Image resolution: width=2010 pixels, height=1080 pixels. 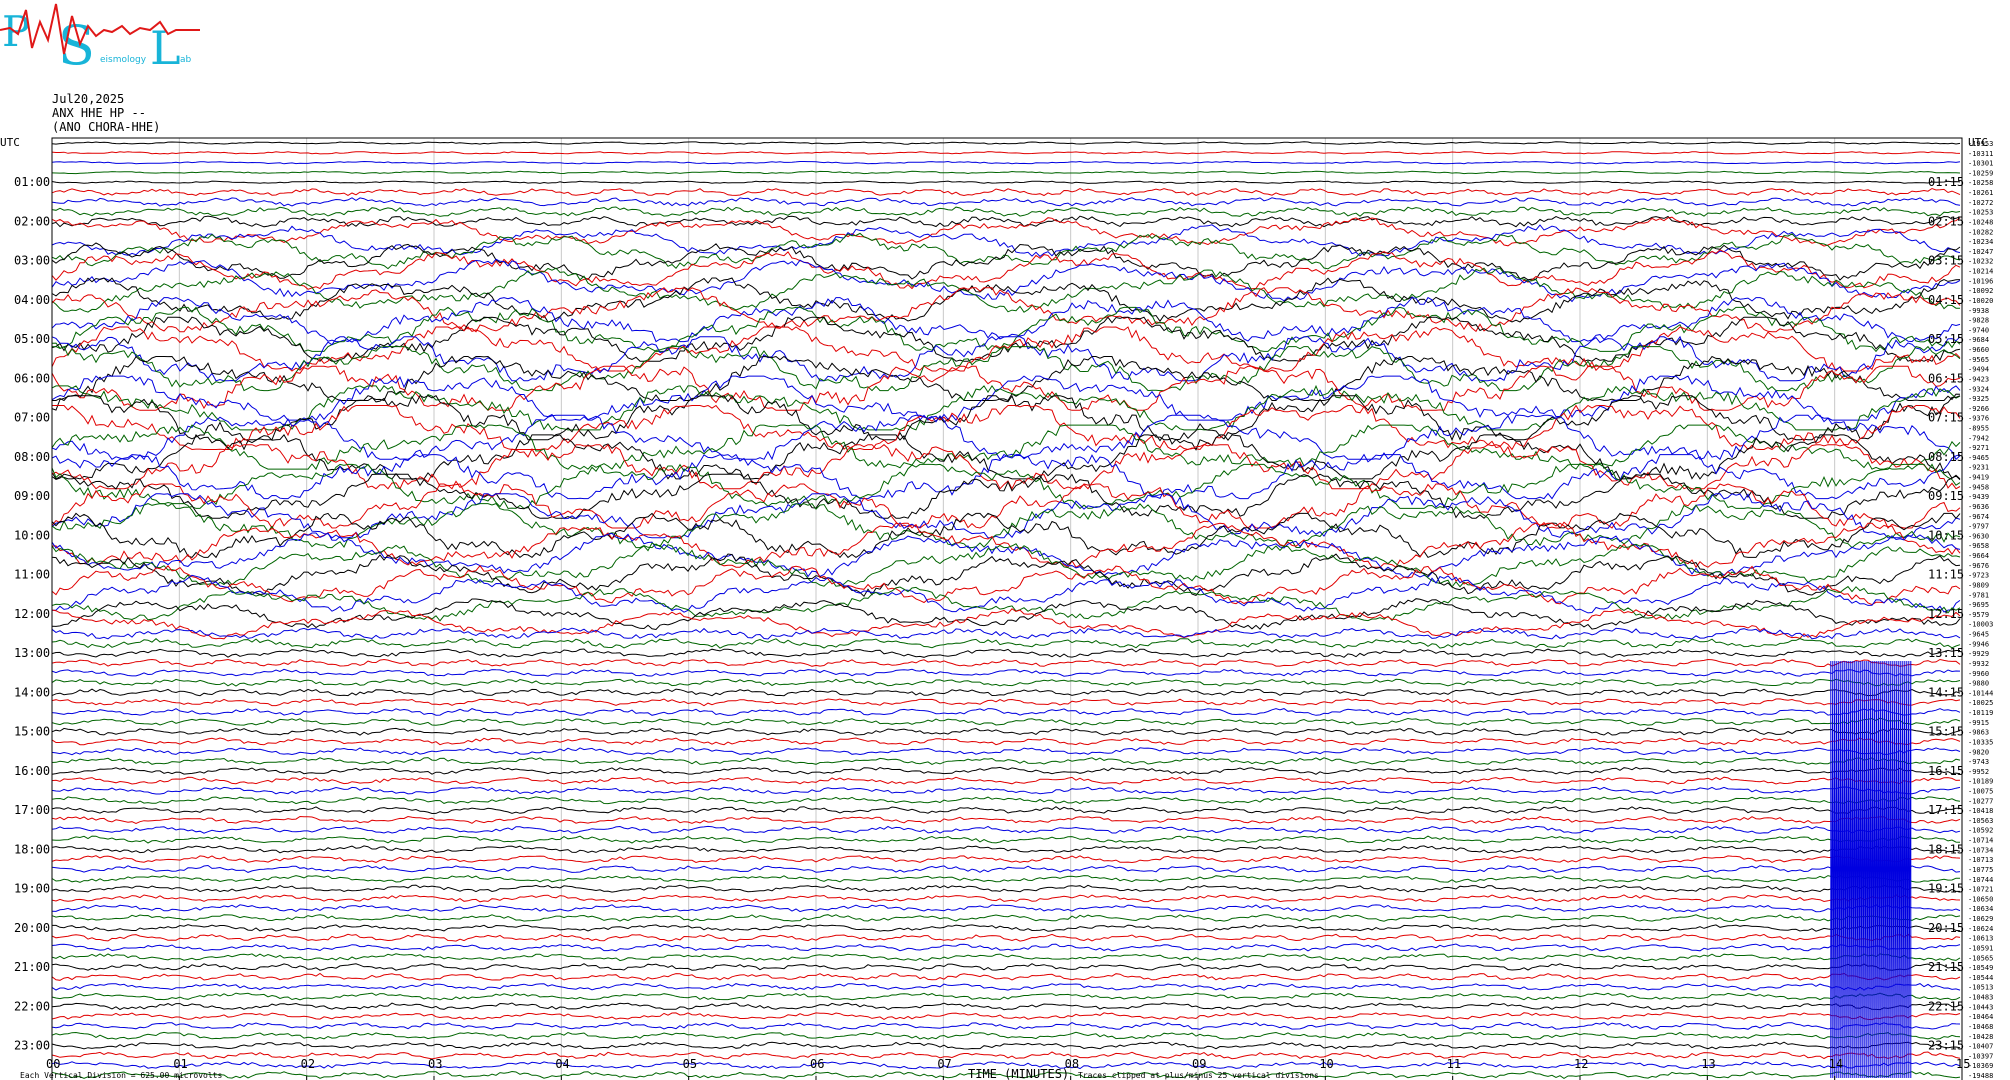 I want to click on left-hour-label: 01:00, so click(x=32, y=182).